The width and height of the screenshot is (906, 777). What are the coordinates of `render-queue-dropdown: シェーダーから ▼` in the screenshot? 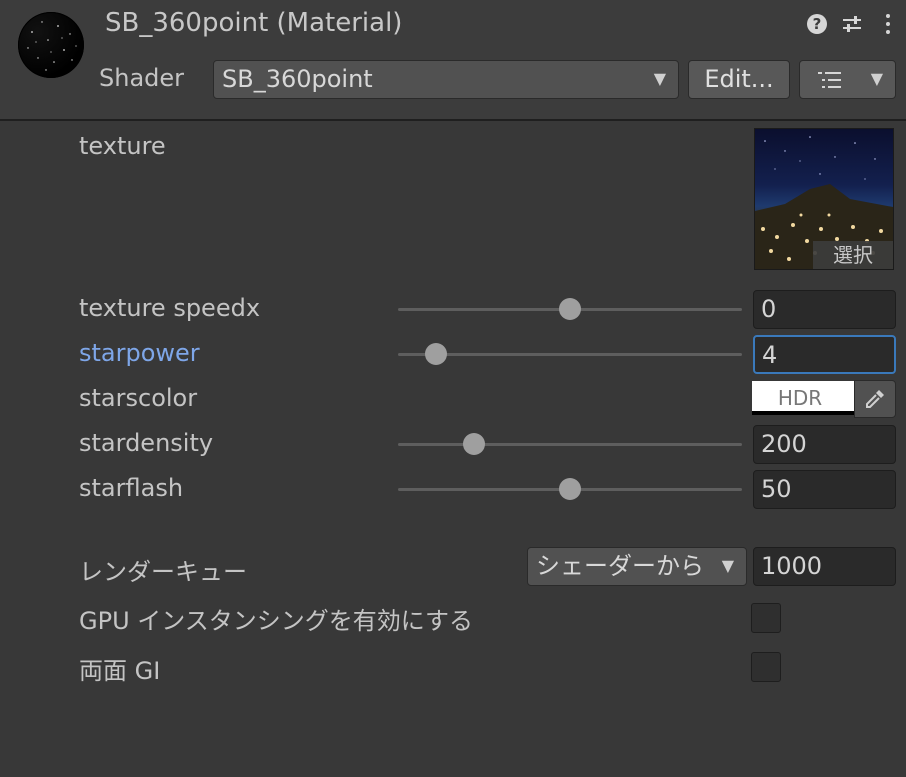 It's located at (637, 566).